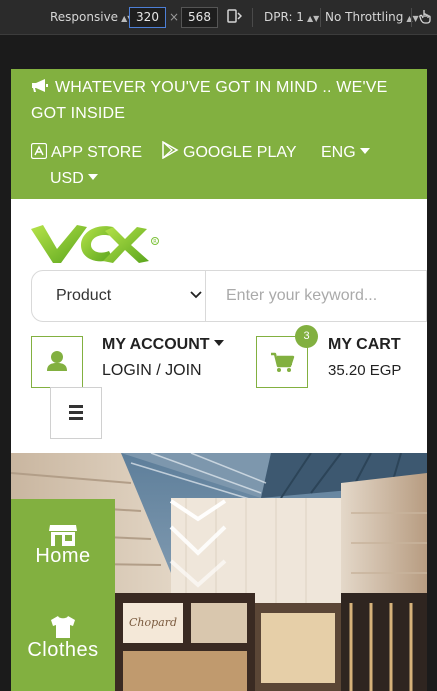 The width and height of the screenshot is (437, 691). What do you see at coordinates (338, 152) in the screenshot?
I see `language-label: ENG` at bounding box center [338, 152].